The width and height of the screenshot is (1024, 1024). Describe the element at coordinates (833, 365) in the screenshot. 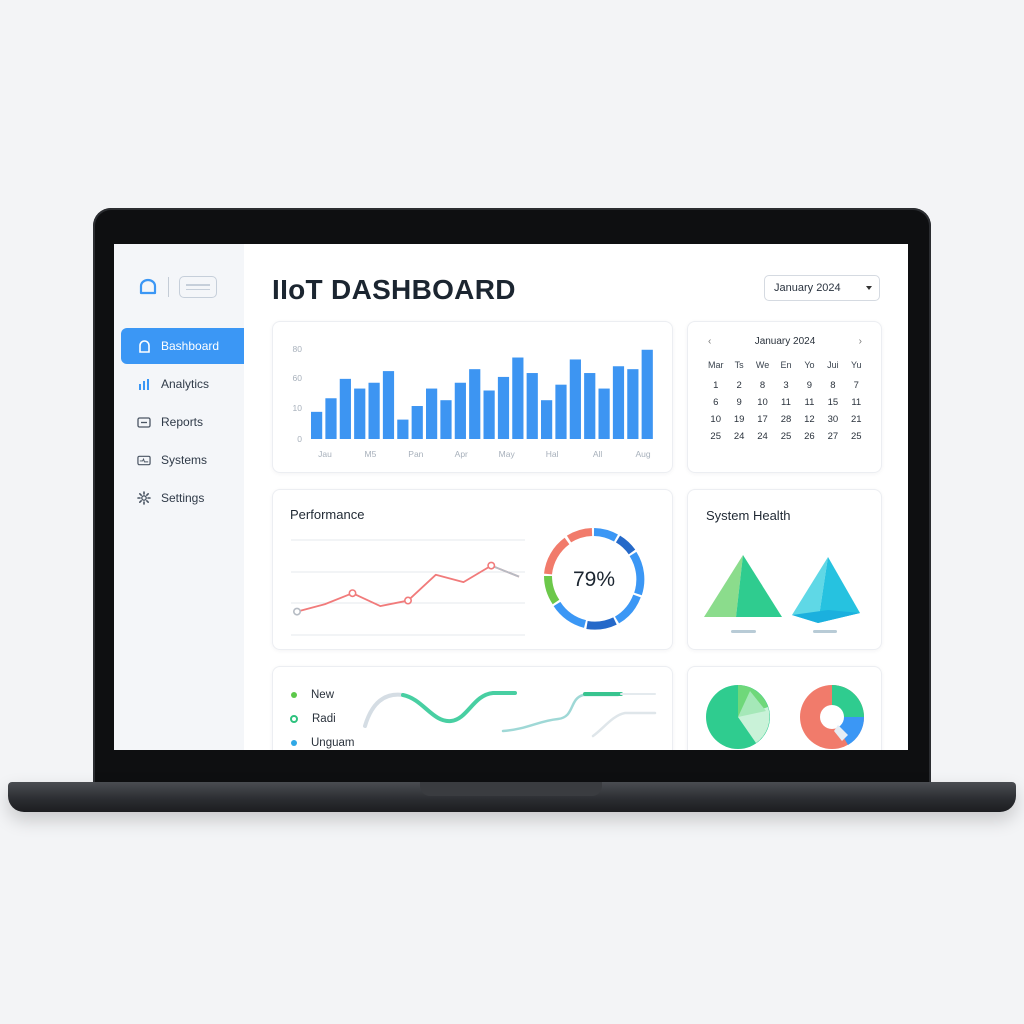

I see `calendar-weekday: Jui` at that location.